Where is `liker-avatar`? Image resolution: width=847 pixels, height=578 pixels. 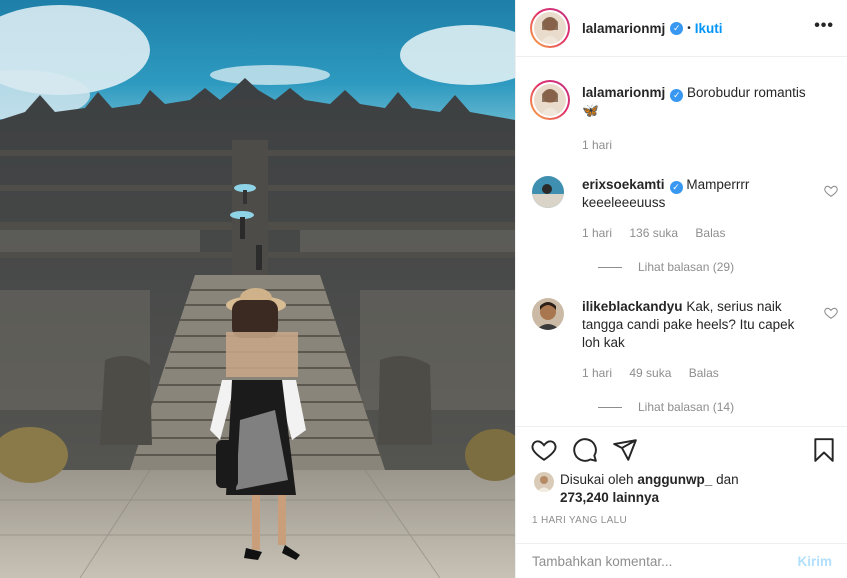 liker-avatar is located at coordinates (544, 482).